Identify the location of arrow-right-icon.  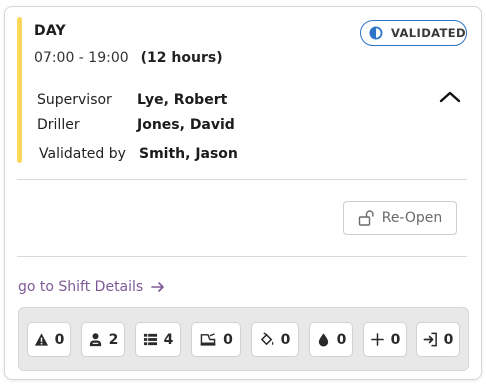
(158, 287).